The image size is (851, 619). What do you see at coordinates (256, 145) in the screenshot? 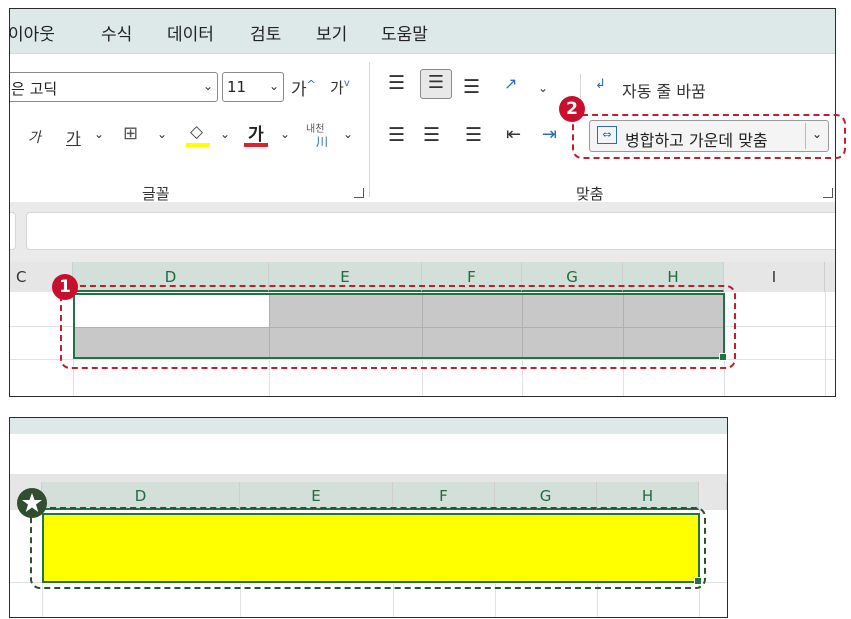
I see `font-color-bar` at bounding box center [256, 145].